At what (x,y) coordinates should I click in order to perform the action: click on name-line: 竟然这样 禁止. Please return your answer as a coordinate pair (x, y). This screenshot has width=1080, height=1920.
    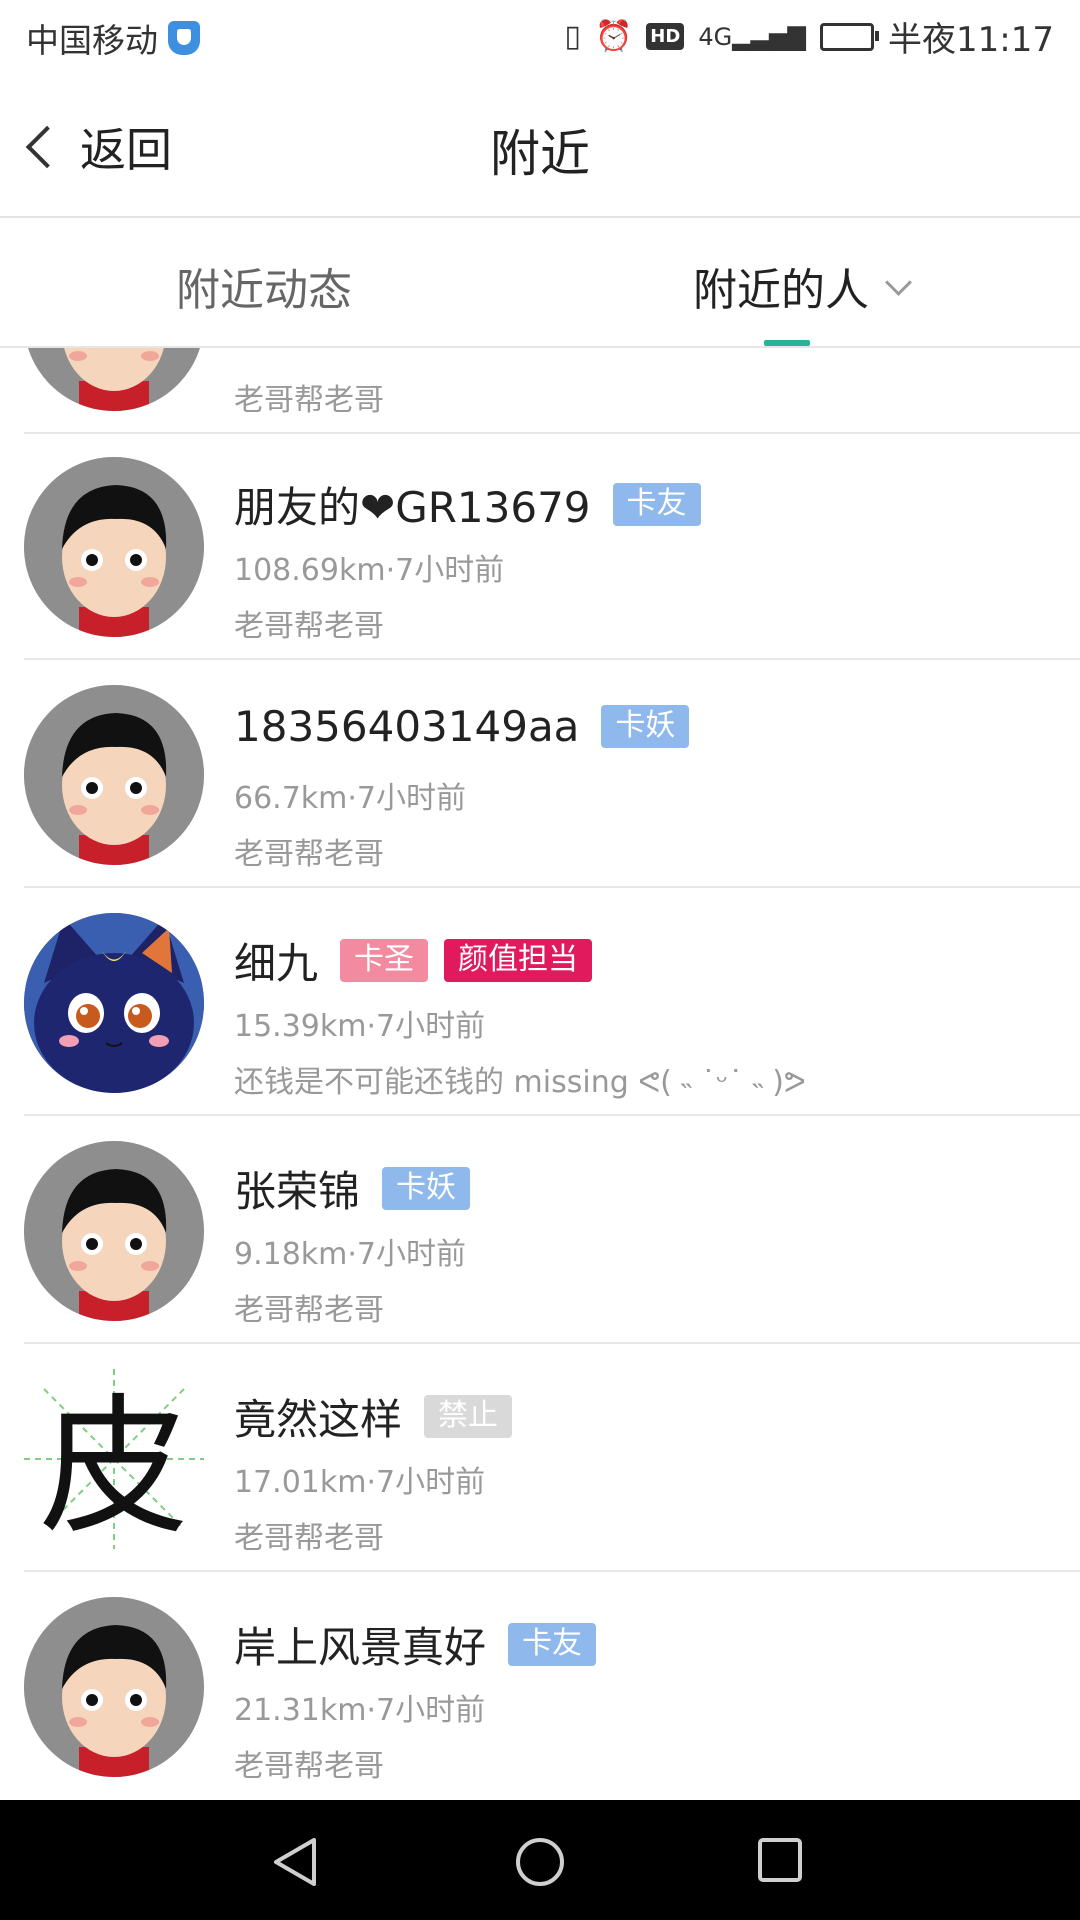
    Looking at the image, I should click on (373, 1416).